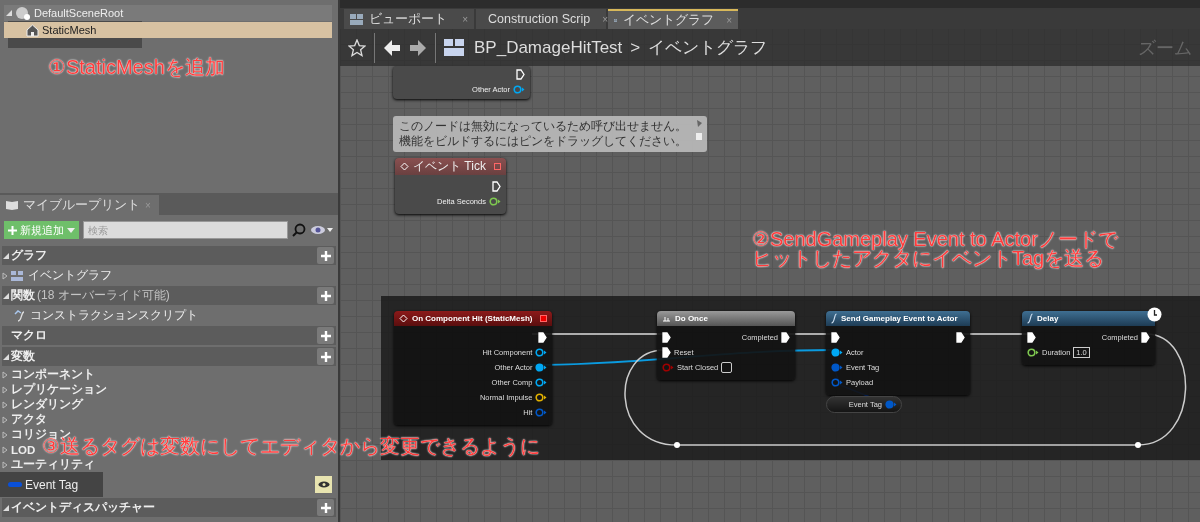 The height and width of the screenshot is (522, 1200). Describe the element at coordinates (169, 335) in the screenshot. I see `section-header: マクロ` at that location.